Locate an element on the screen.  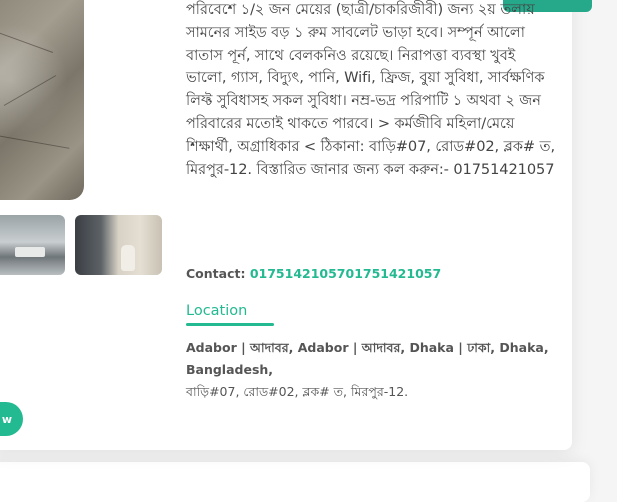
contact-phone-link: 0175142105701751421057 is located at coordinates (345, 273).